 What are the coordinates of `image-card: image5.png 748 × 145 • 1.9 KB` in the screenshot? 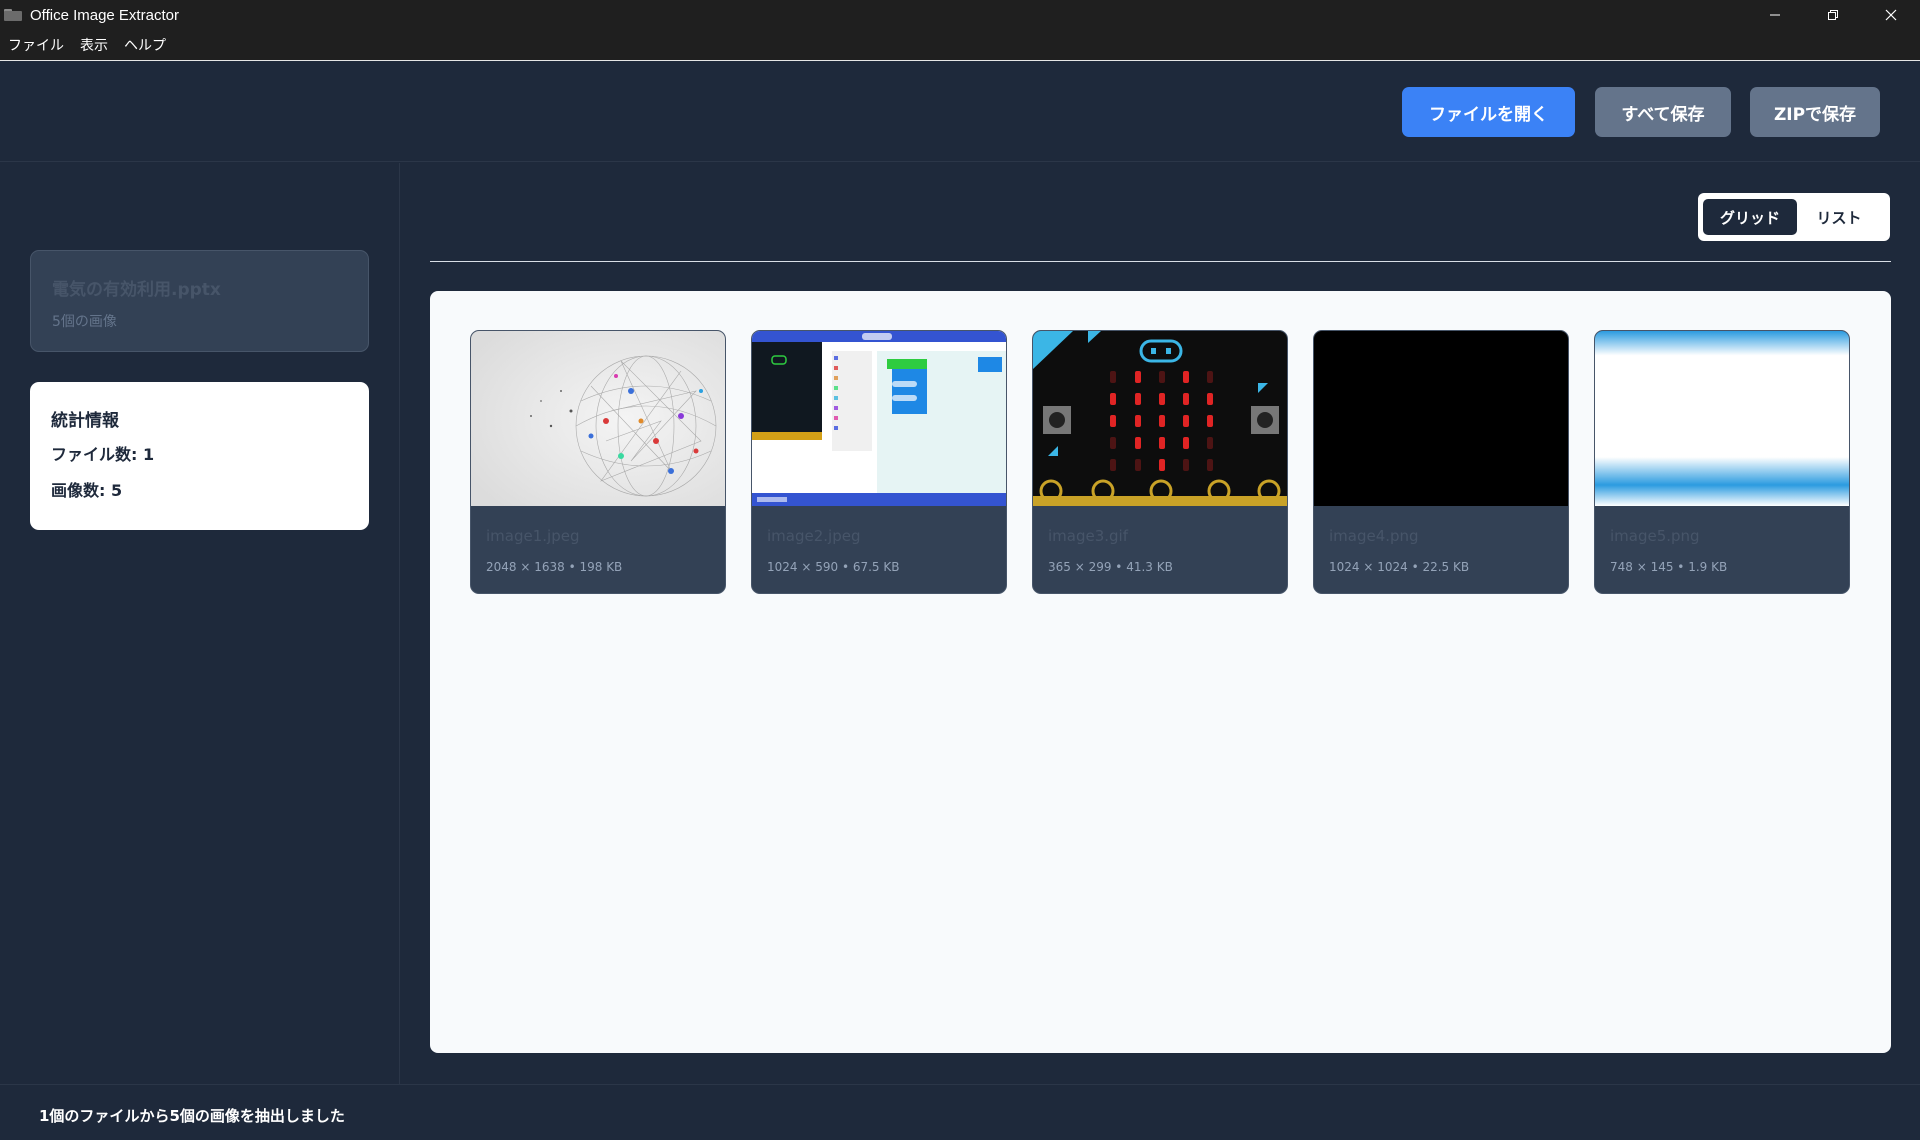 It's located at (1722, 462).